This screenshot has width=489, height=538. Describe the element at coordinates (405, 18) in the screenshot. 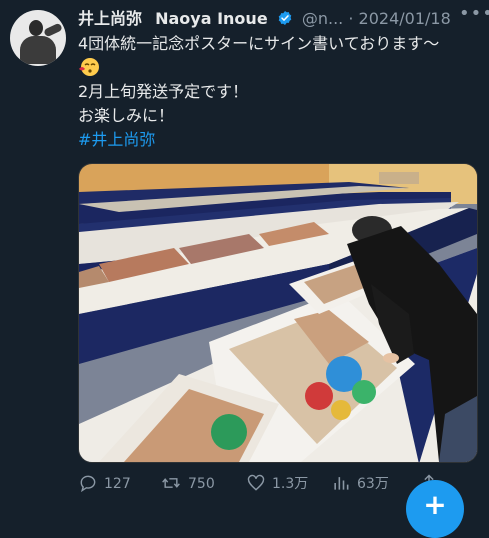

I see `tweet-date: 2024/01/18` at that location.